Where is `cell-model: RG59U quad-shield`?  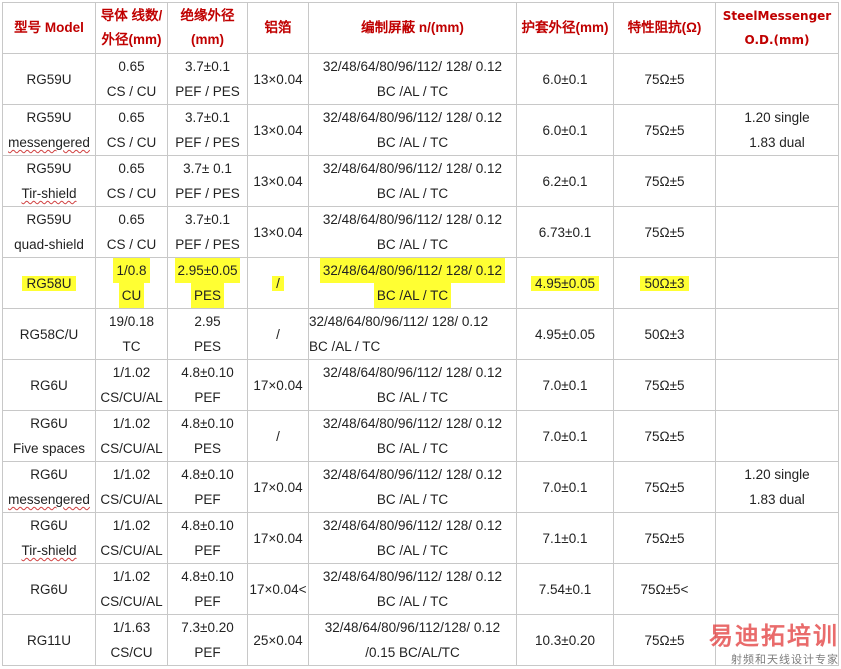
cell-model: RG59U quad-shield is located at coordinates (49, 232).